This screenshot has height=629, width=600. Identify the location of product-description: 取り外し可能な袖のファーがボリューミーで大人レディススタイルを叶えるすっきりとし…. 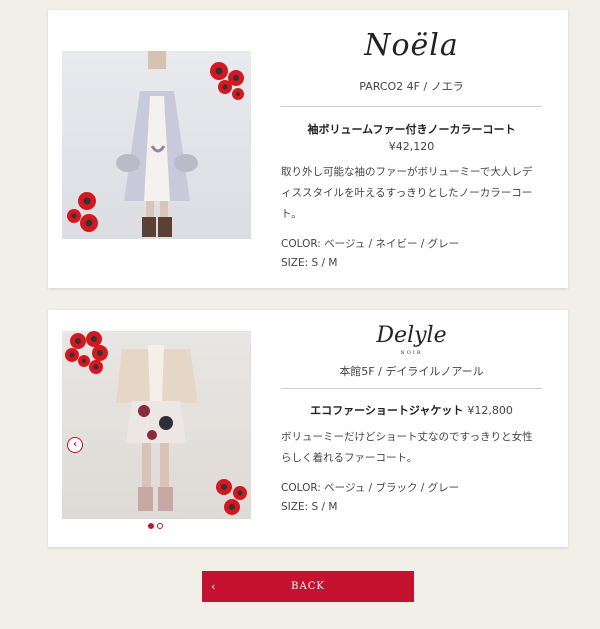
(407, 193).